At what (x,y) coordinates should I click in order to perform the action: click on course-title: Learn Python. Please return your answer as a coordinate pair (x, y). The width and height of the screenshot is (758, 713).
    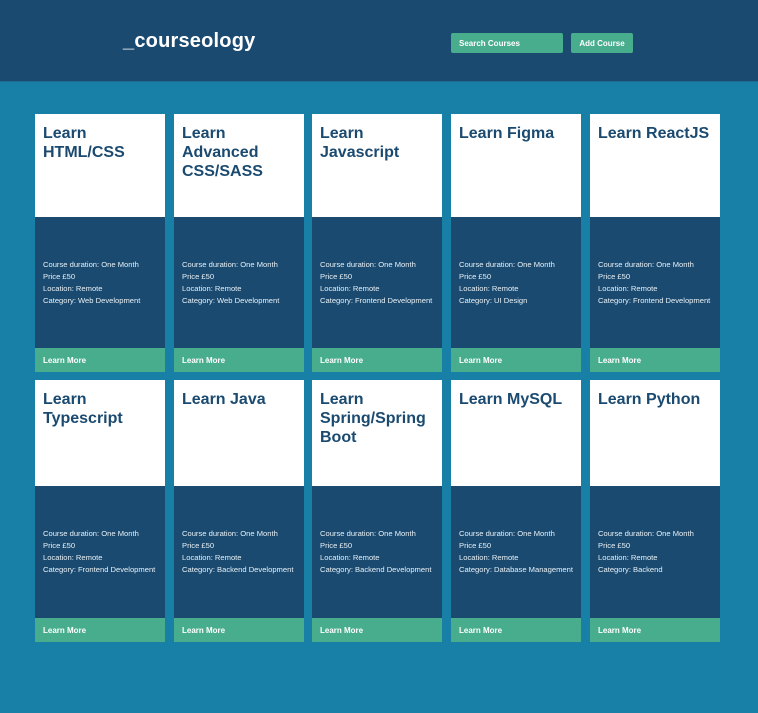
    Looking at the image, I should click on (649, 399).